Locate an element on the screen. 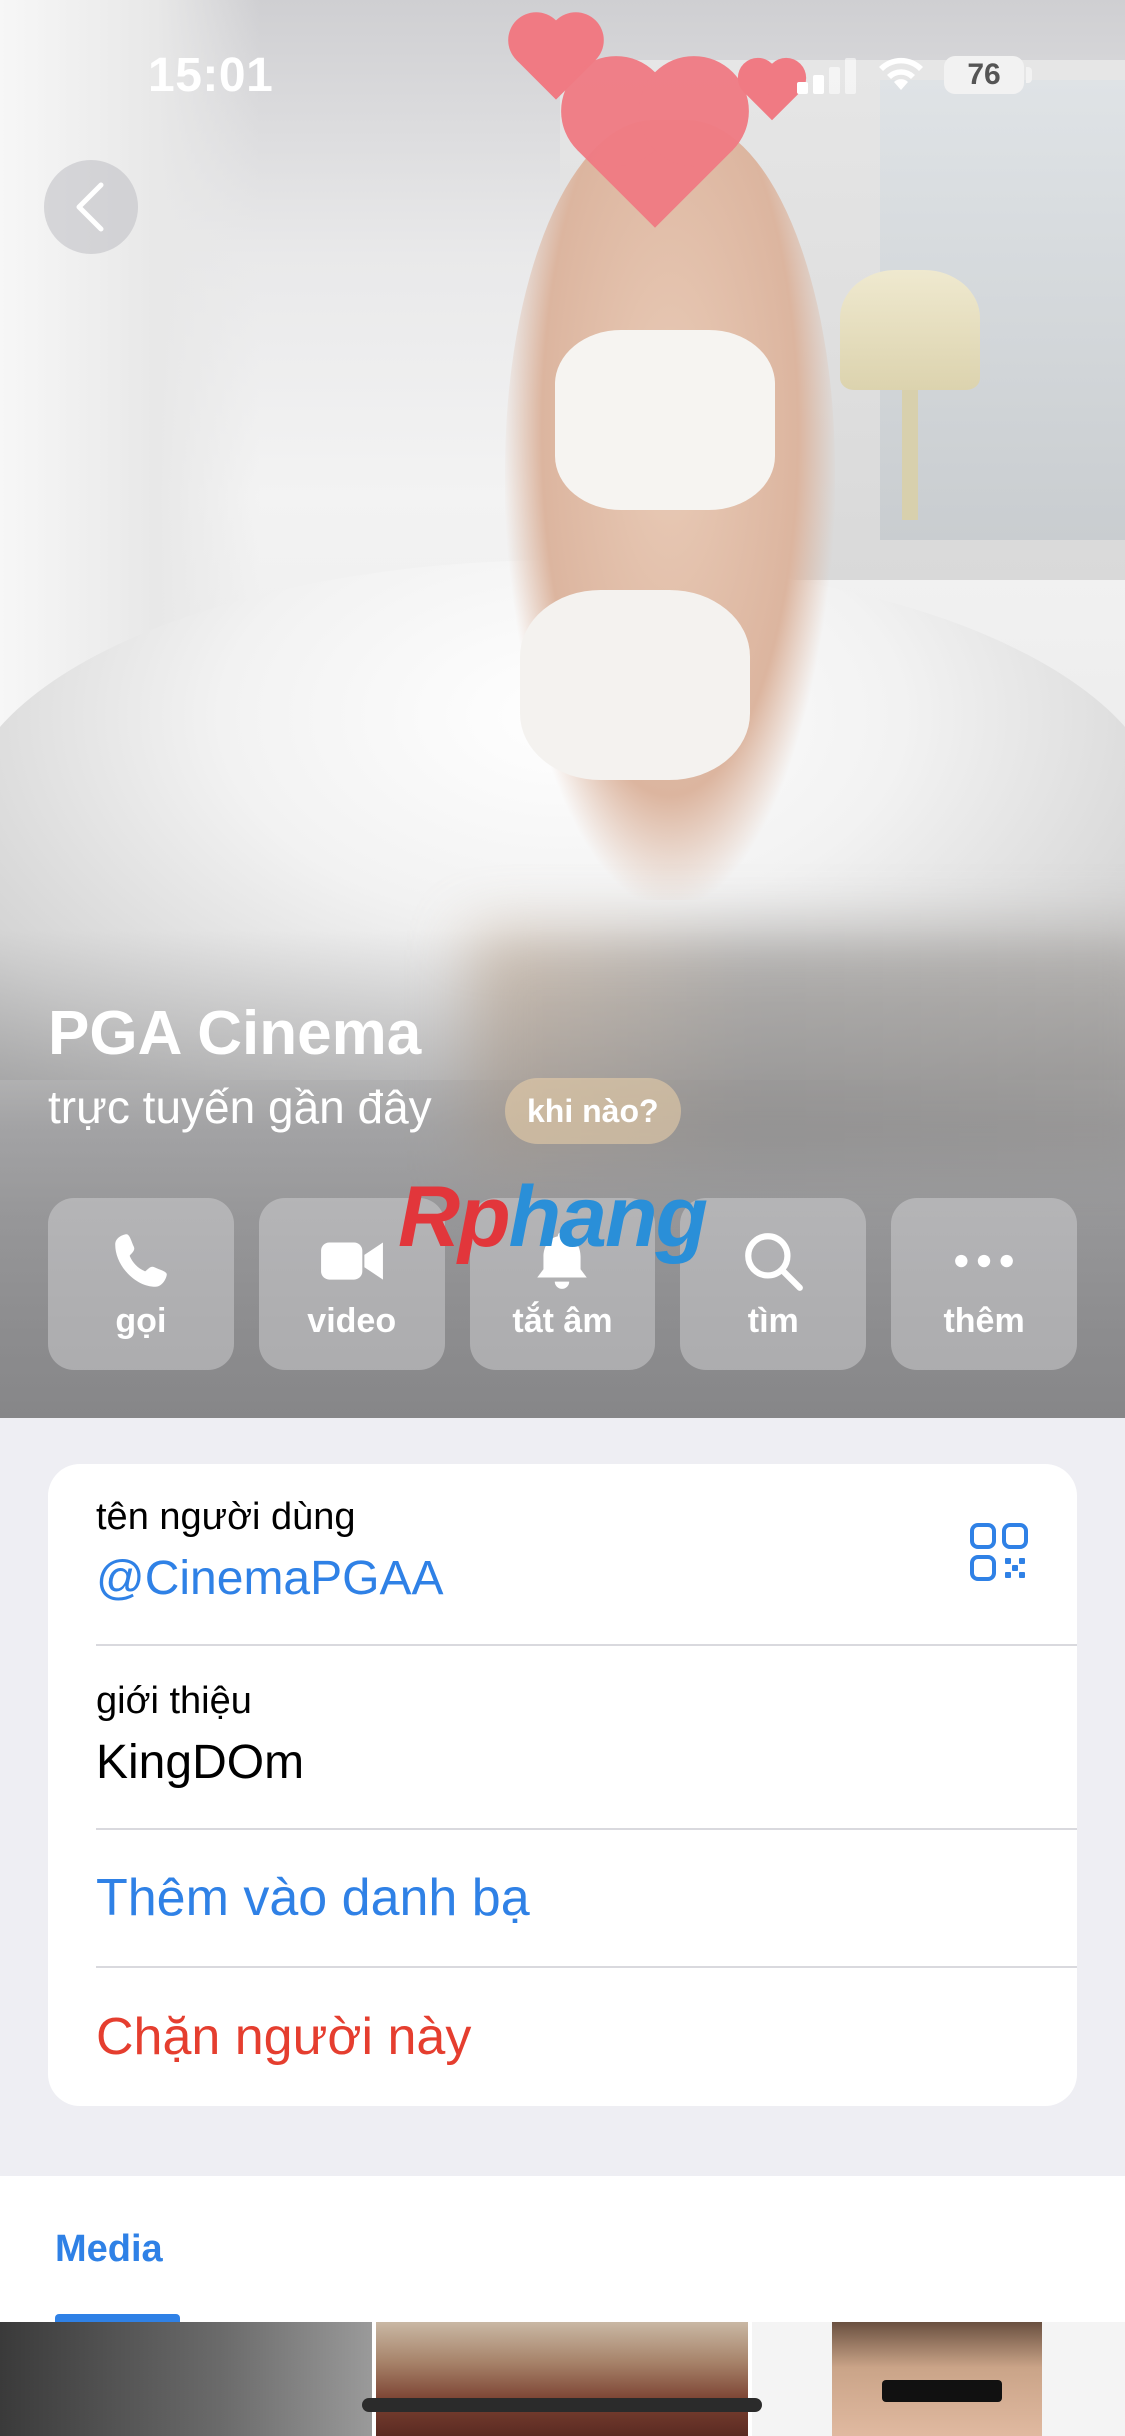 This screenshot has height=2436, width=1125. add-contact-row: Thêm vào danh bạ is located at coordinates (586, 1899).